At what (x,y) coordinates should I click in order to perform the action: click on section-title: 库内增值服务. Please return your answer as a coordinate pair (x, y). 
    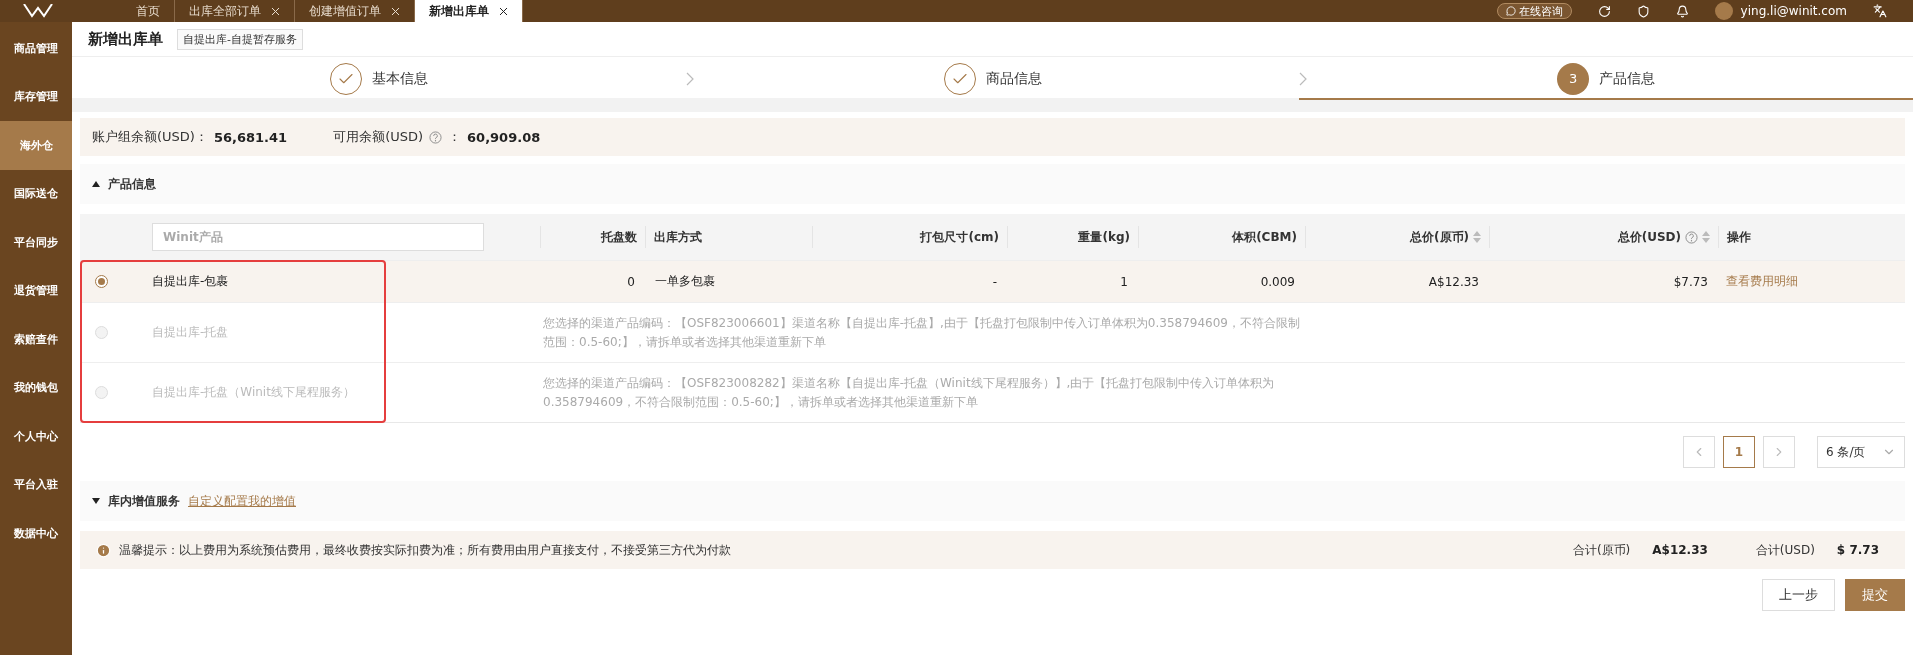
    Looking at the image, I should click on (144, 501).